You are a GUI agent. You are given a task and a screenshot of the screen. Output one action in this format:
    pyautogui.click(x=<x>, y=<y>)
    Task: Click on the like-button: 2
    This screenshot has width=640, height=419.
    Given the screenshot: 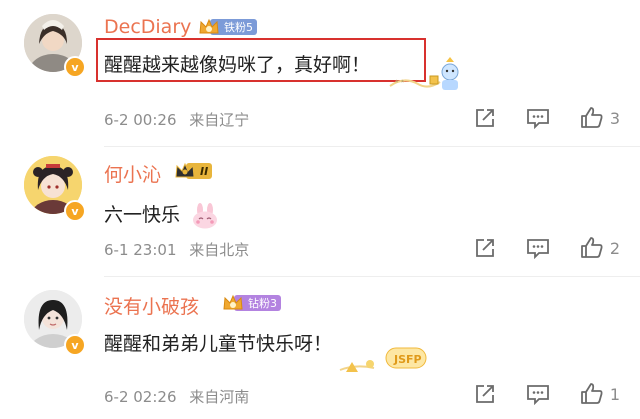 What is the action you would take?
    pyautogui.click(x=600, y=248)
    